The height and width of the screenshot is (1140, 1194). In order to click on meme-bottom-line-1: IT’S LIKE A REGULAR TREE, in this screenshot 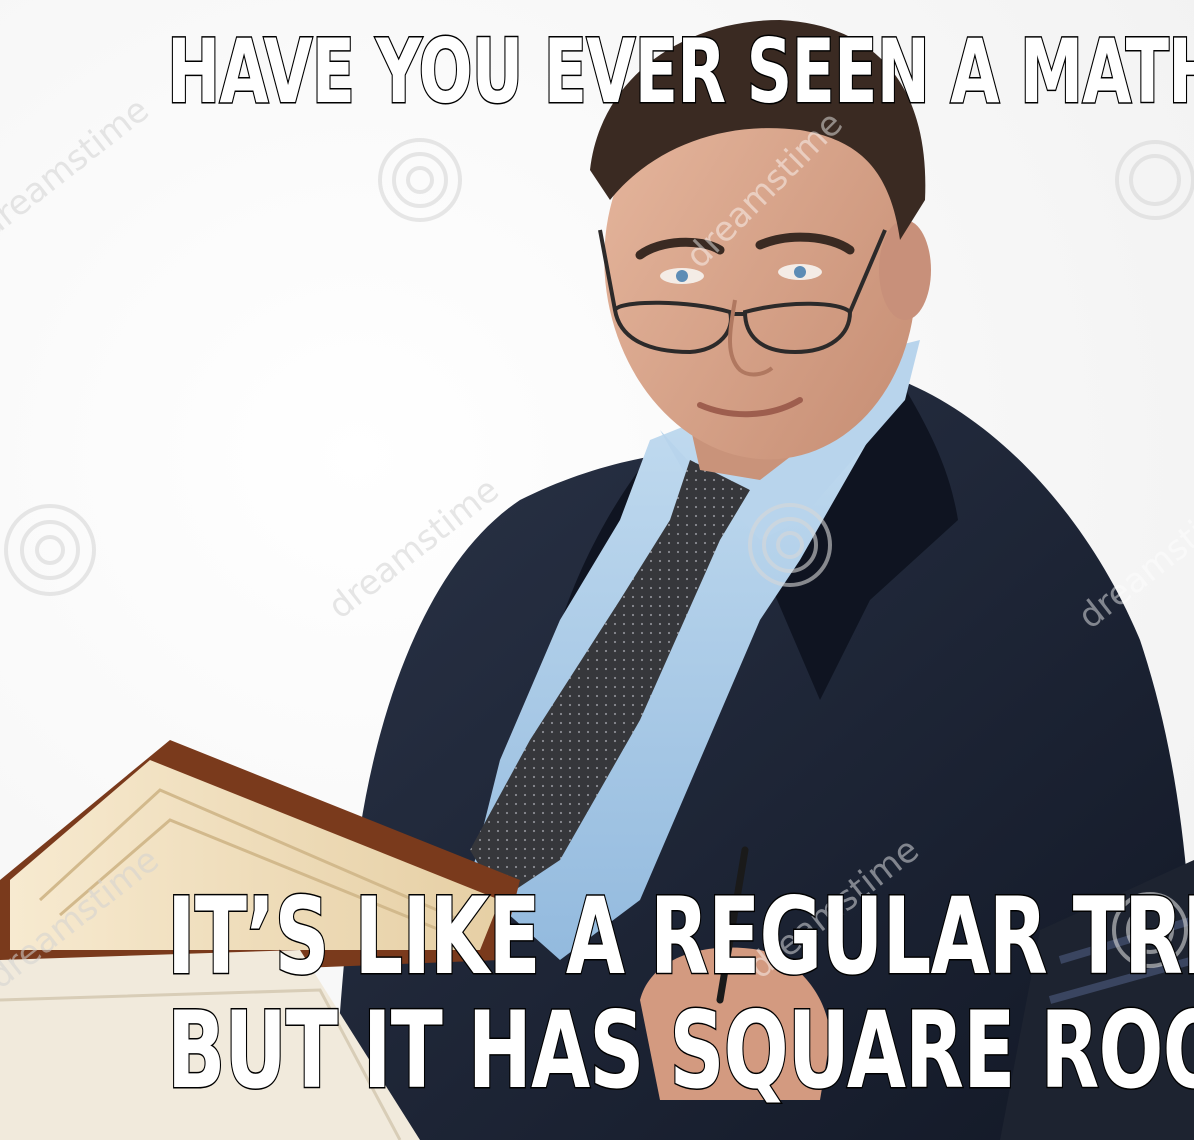, I will do `click(680, 936)`.